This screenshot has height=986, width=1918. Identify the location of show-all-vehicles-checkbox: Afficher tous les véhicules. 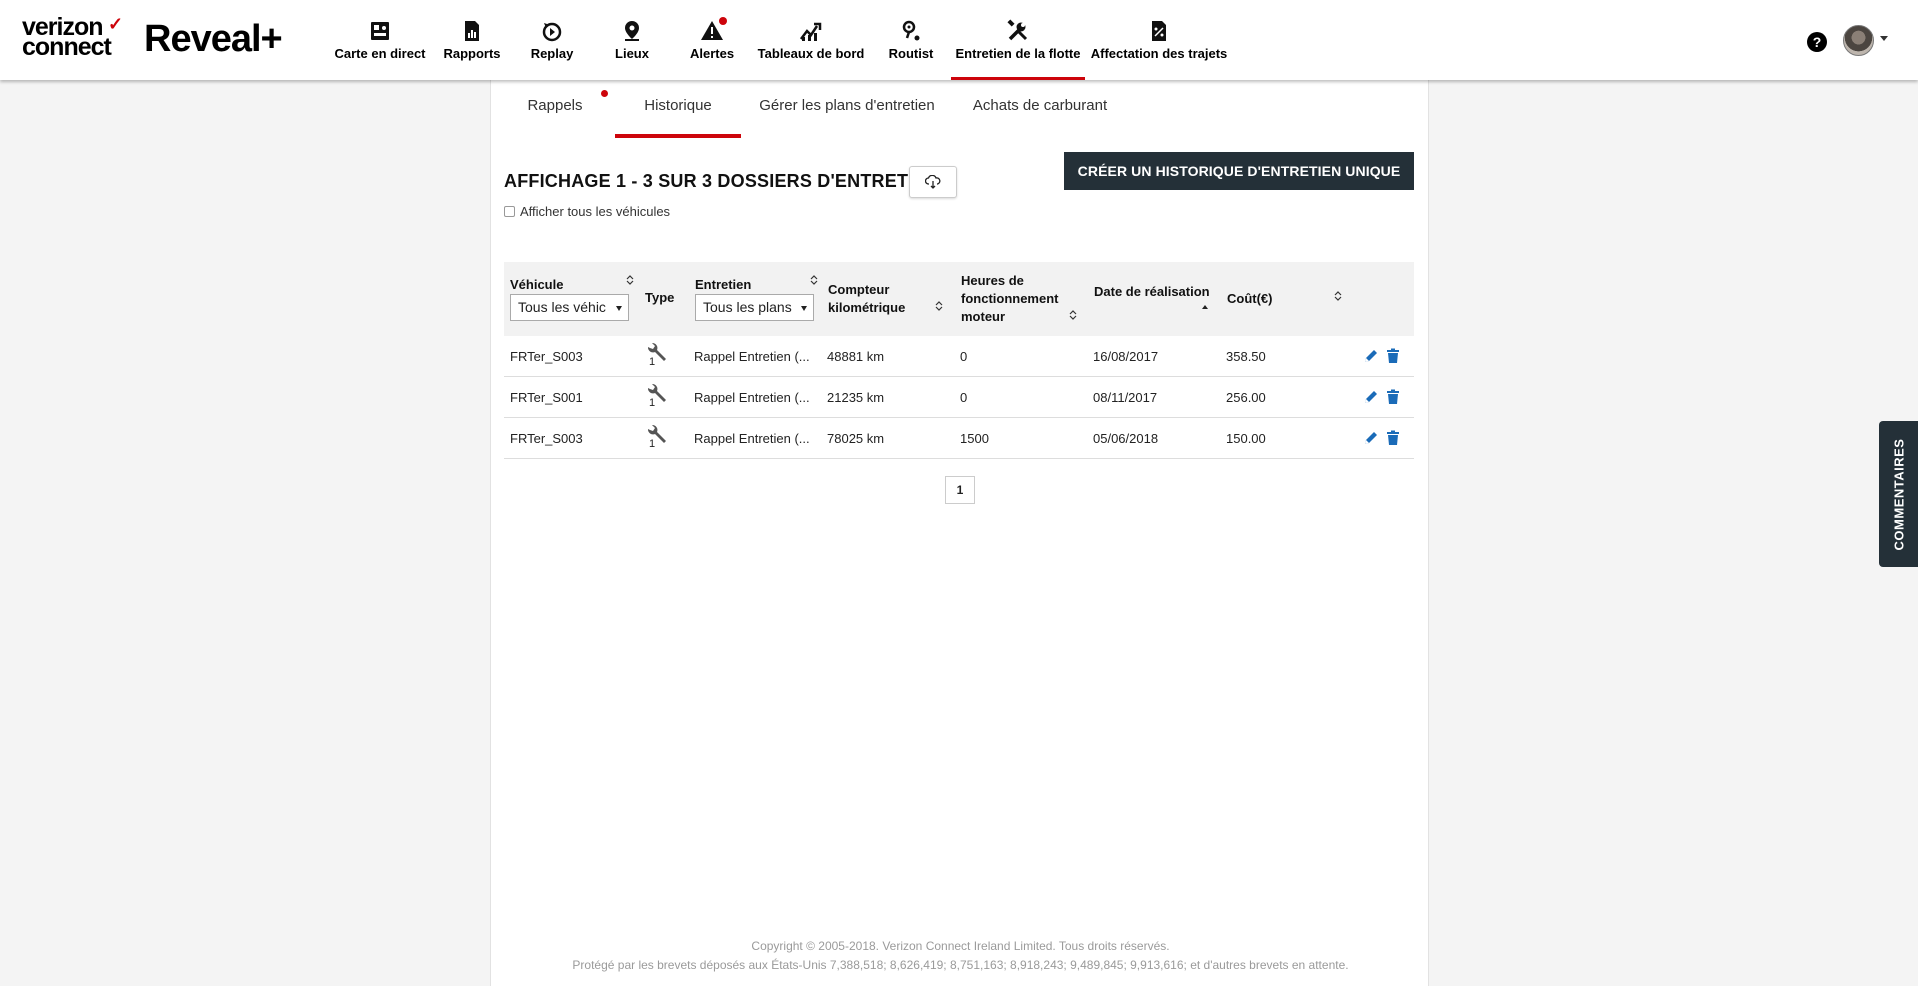
(587, 211).